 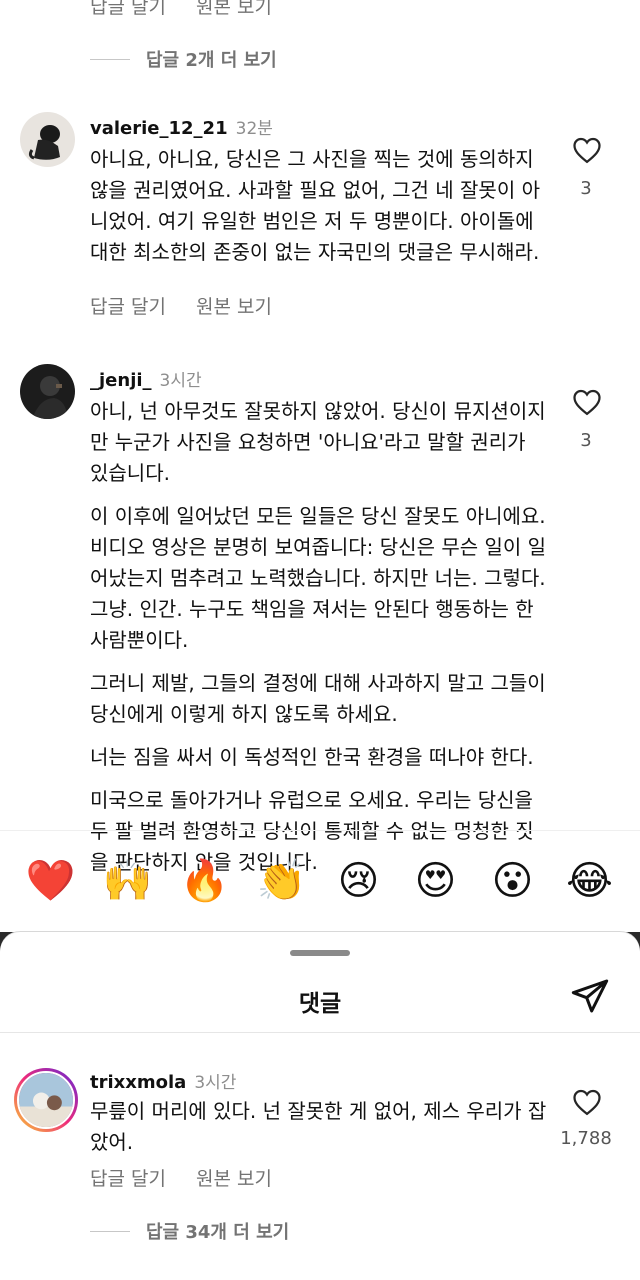 What do you see at coordinates (121, 380) in the screenshot?
I see `username: _jenji_` at bounding box center [121, 380].